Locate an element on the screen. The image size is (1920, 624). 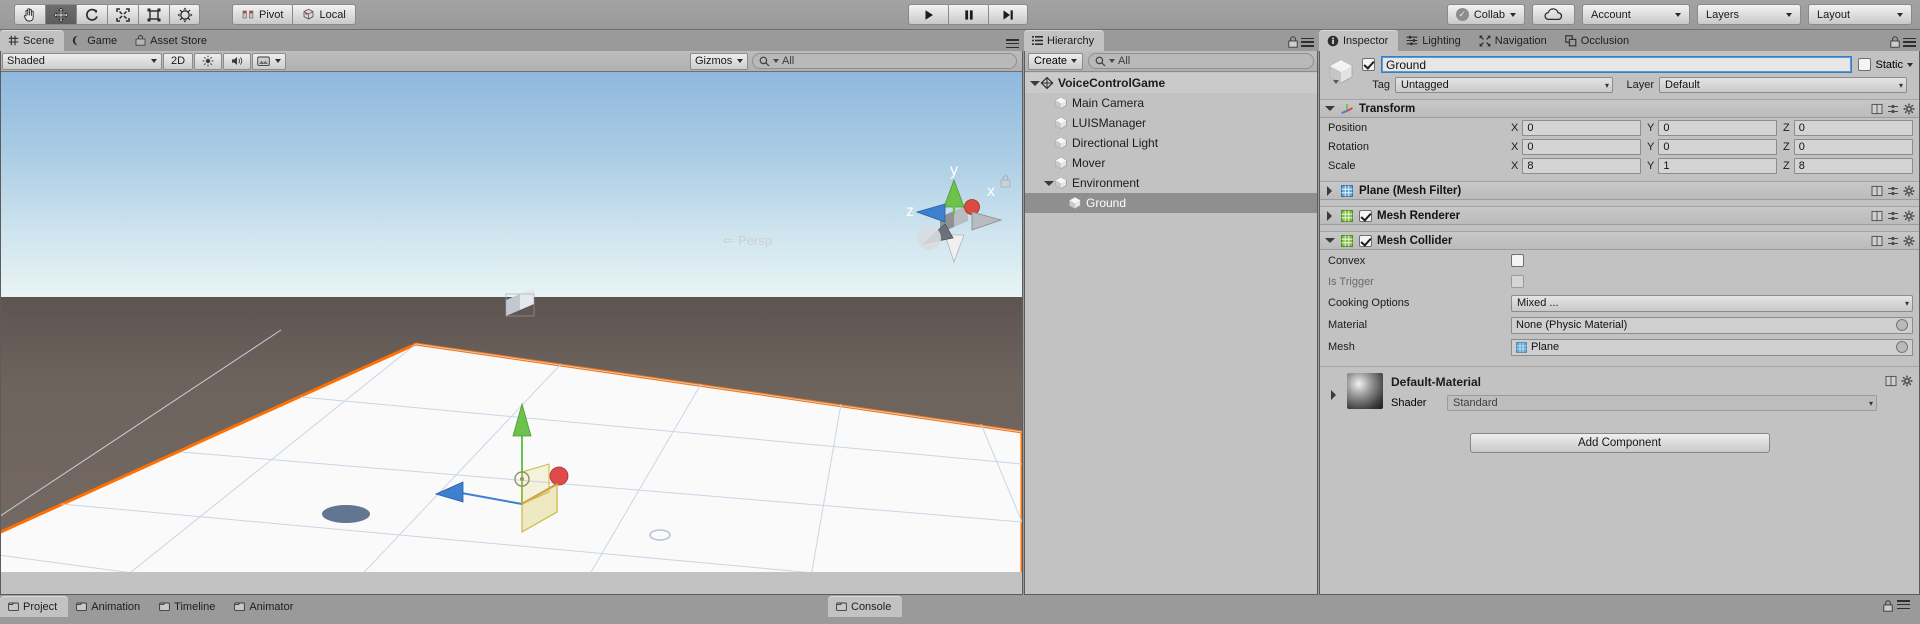
convex-checkbox is located at coordinates (1517, 260).